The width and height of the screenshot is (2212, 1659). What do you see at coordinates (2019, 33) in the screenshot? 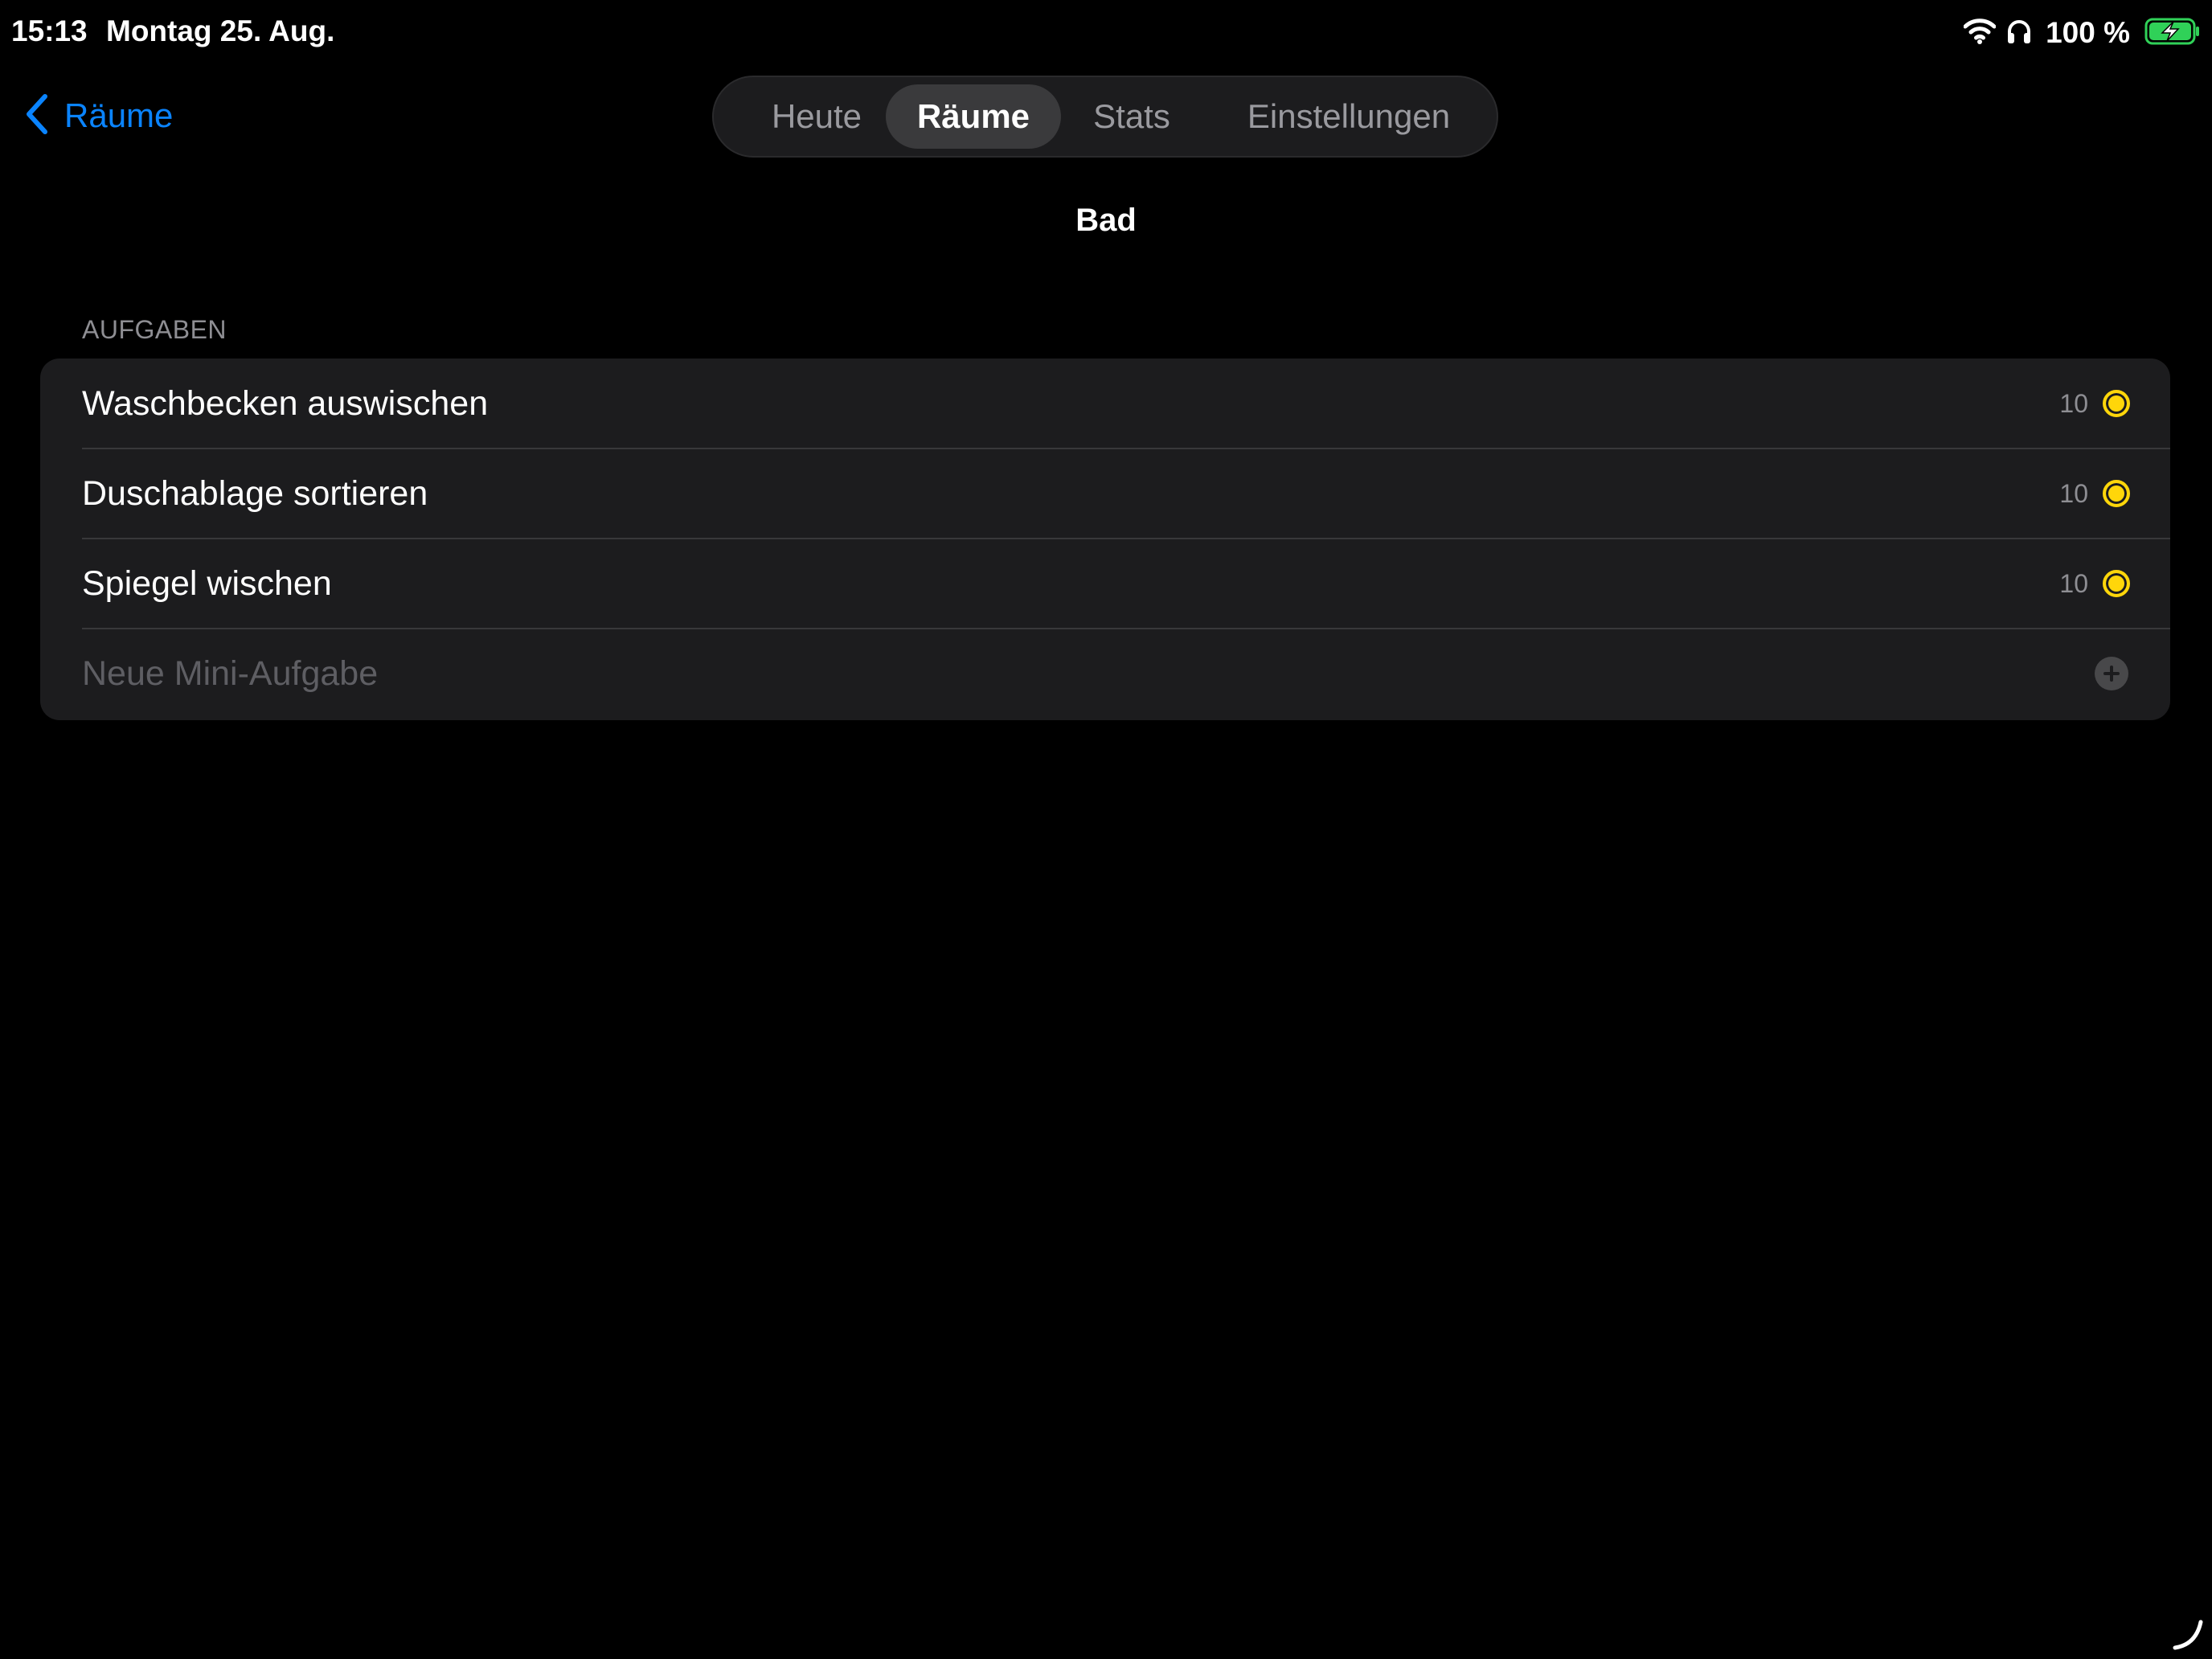
I see `headphones-icon` at bounding box center [2019, 33].